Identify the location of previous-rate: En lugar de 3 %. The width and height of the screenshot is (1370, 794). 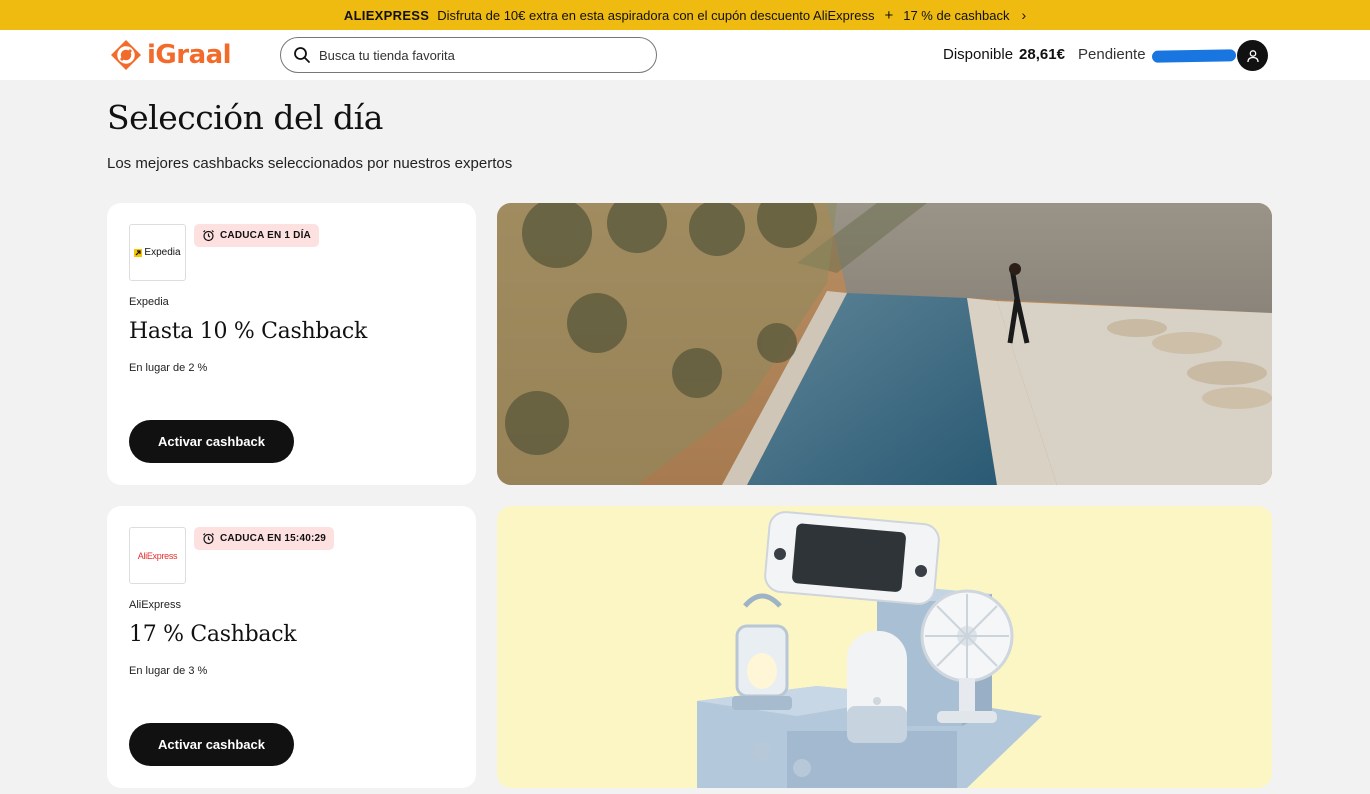
(168, 671).